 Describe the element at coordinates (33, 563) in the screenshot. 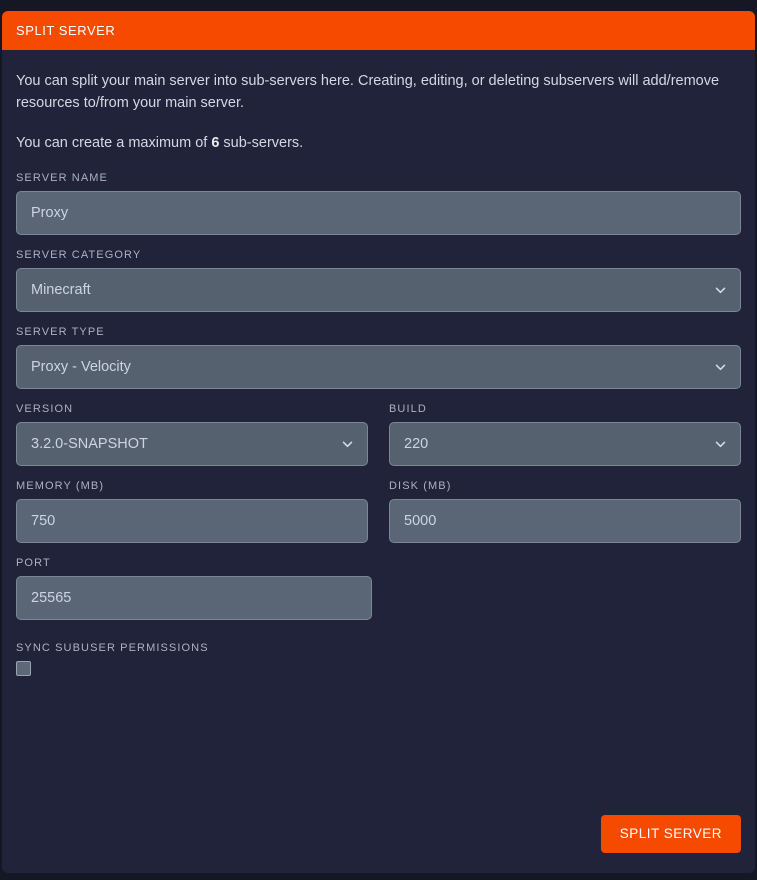

I see `label-port: PORT` at that location.